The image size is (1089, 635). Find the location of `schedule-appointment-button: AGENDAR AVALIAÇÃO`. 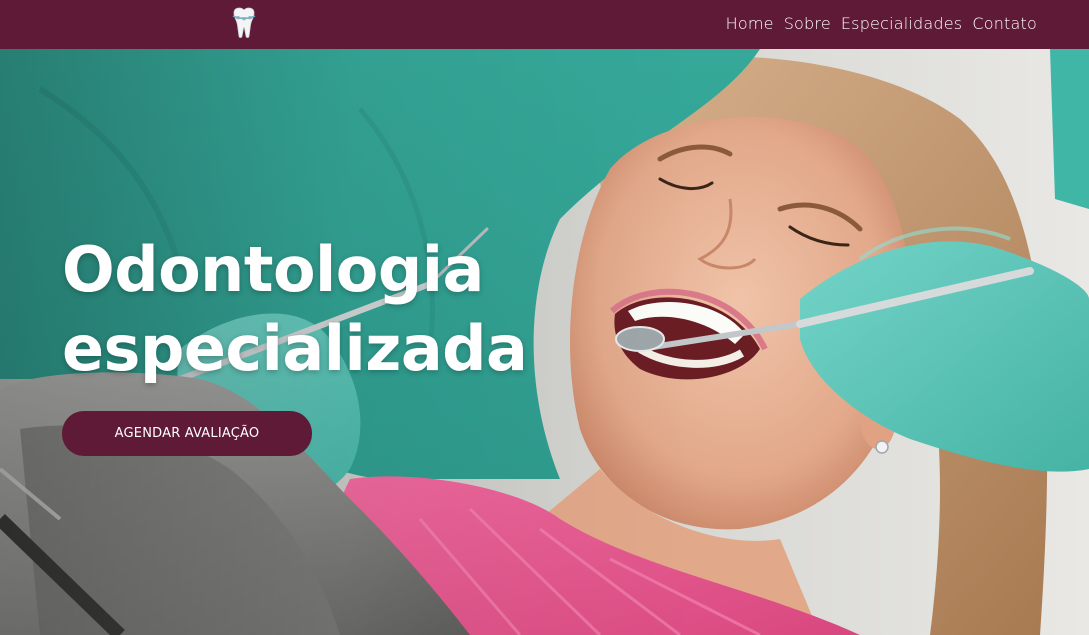

schedule-appointment-button: AGENDAR AVALIAÇÃO is located at coordinates (187, 433).